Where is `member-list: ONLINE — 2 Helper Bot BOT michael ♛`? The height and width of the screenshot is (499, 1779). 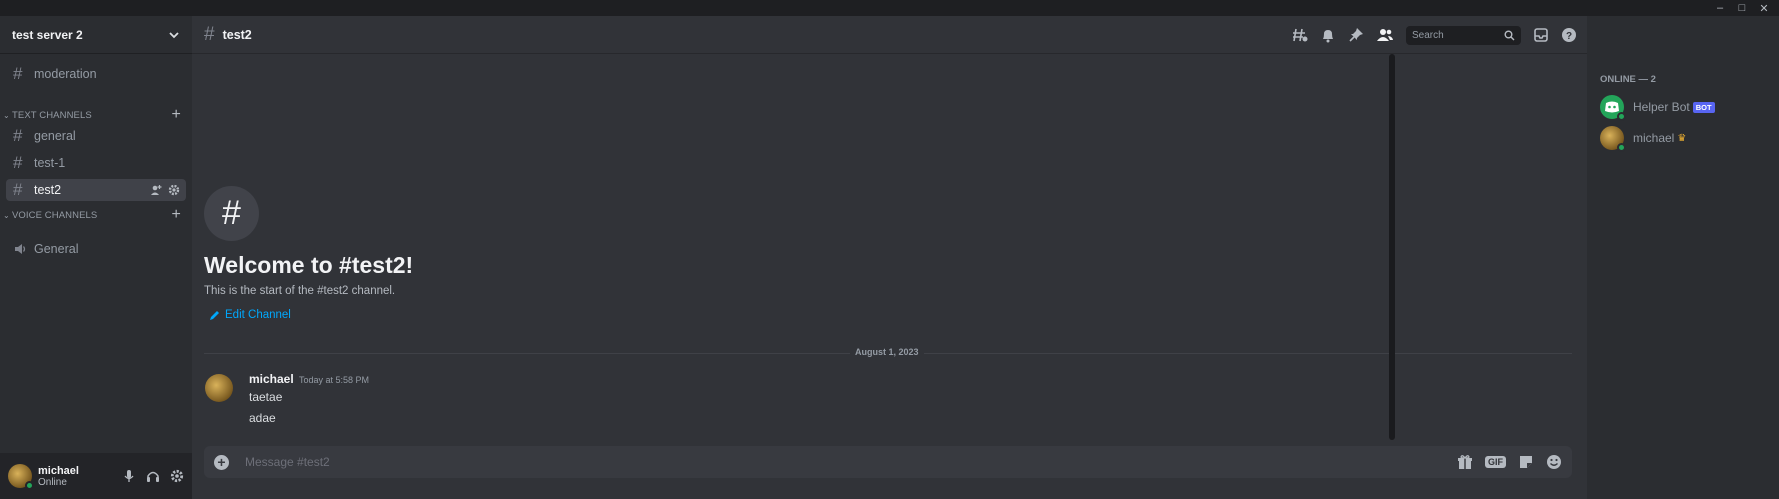
member-list: ONLINE — 2 Helper Bot BOT michael ♛ is located at coordinates (1683, 257).